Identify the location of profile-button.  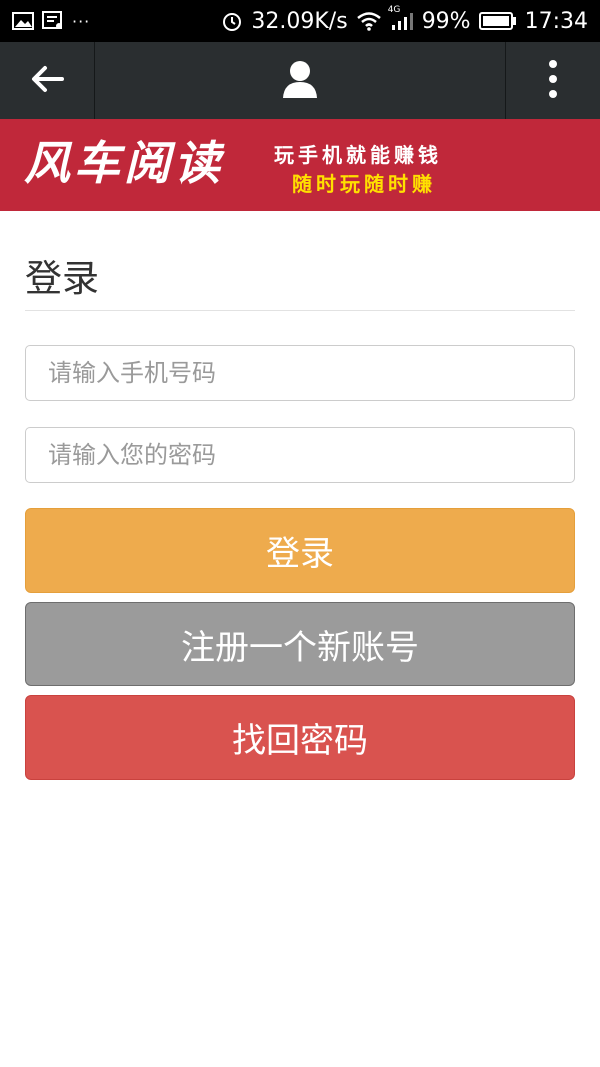
(300, 80).